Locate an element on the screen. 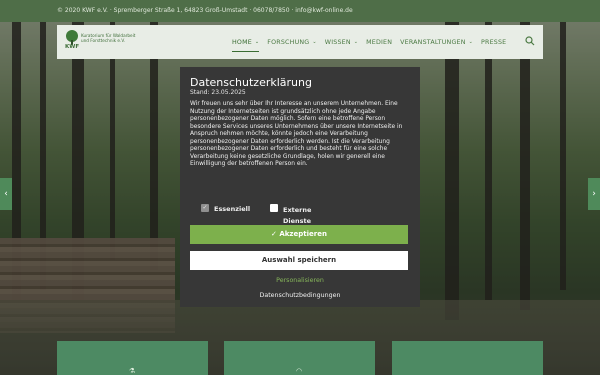  nav-item-home: HOME ⌄ is located at coordinates (246, 42).